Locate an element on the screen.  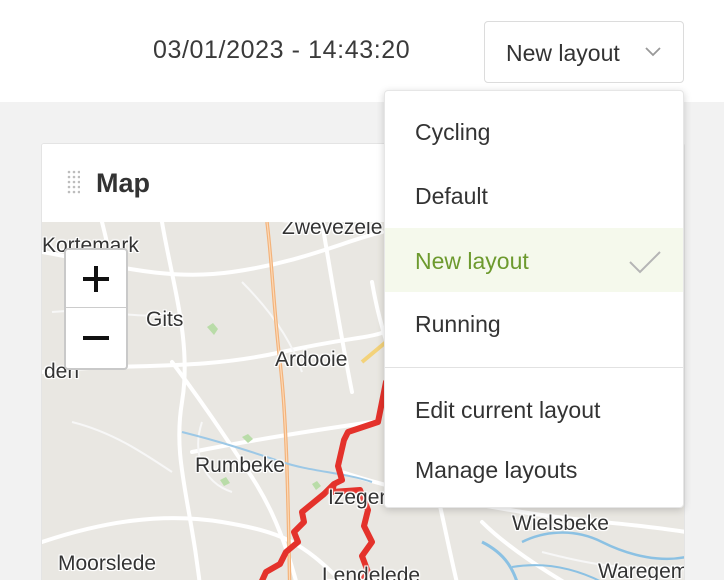
menu-item-new-layout: New layout is located at coordinates (534, 260).